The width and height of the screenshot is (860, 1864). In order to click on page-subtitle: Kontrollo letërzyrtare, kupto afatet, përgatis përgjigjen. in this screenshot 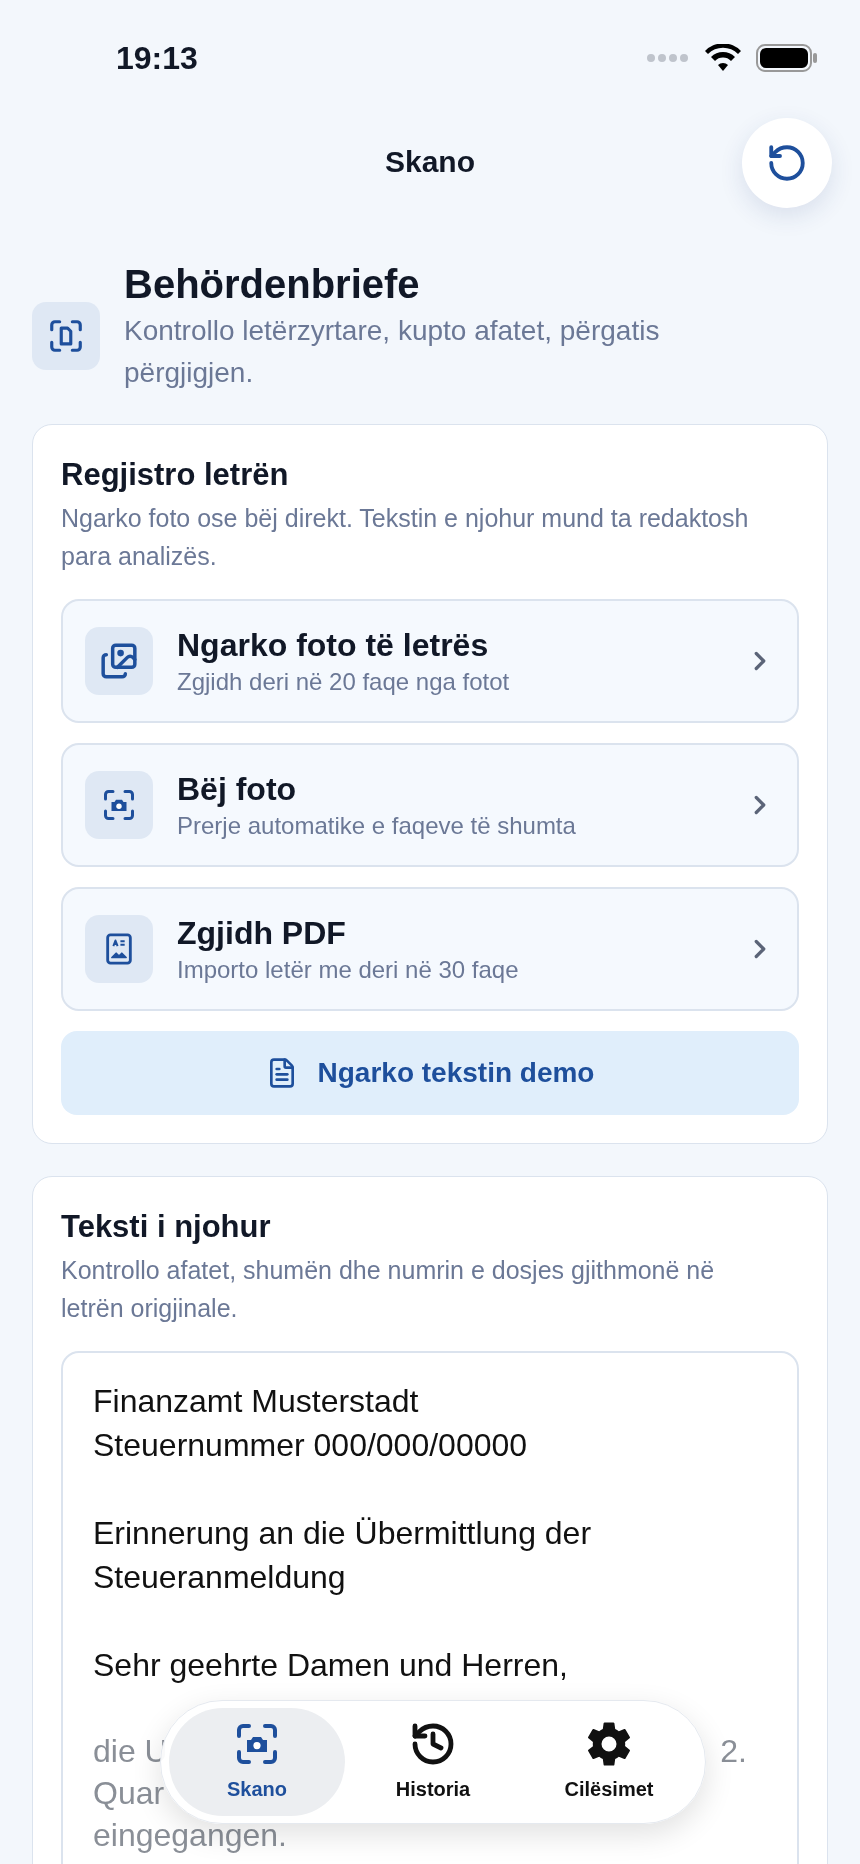, I will do `click(392, 352)`.